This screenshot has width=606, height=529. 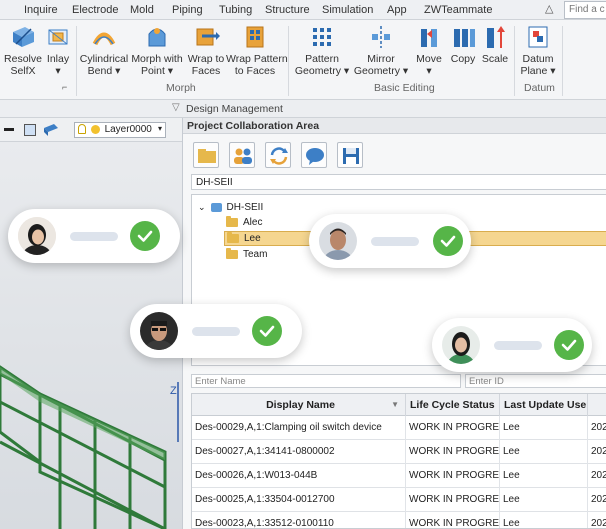 I want to click on id-filter-input: Enter ID, so click(x=535, y=381).